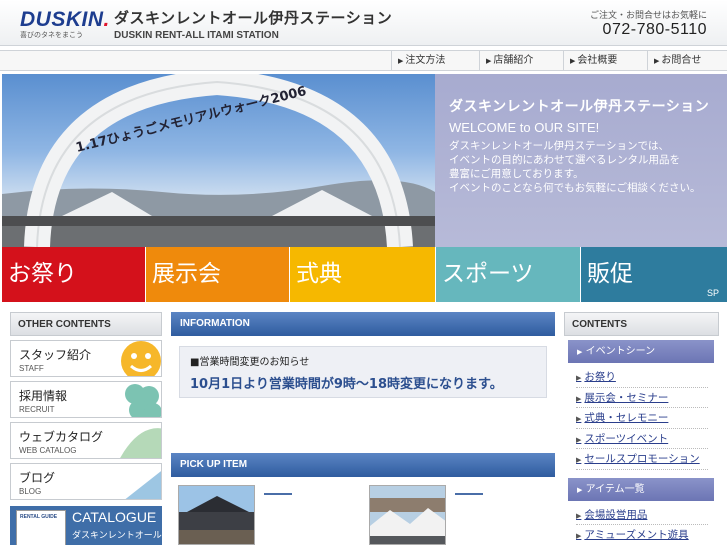 The image size is (727, 545). Describe the element at coordinates (43, 396) in the screenshot. I see `button-label-jp: 採用情報` at that location.